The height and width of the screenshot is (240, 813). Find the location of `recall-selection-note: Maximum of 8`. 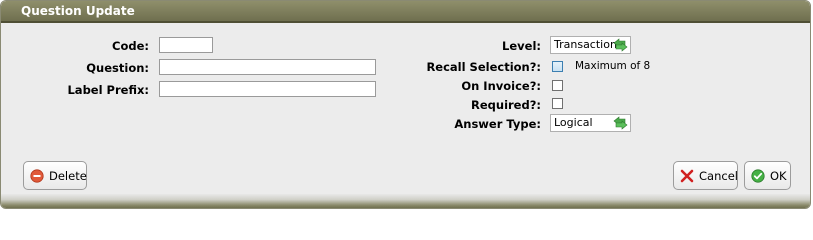

recall-selection-note: Maximum of 8 is located at coordinates (613, 66).